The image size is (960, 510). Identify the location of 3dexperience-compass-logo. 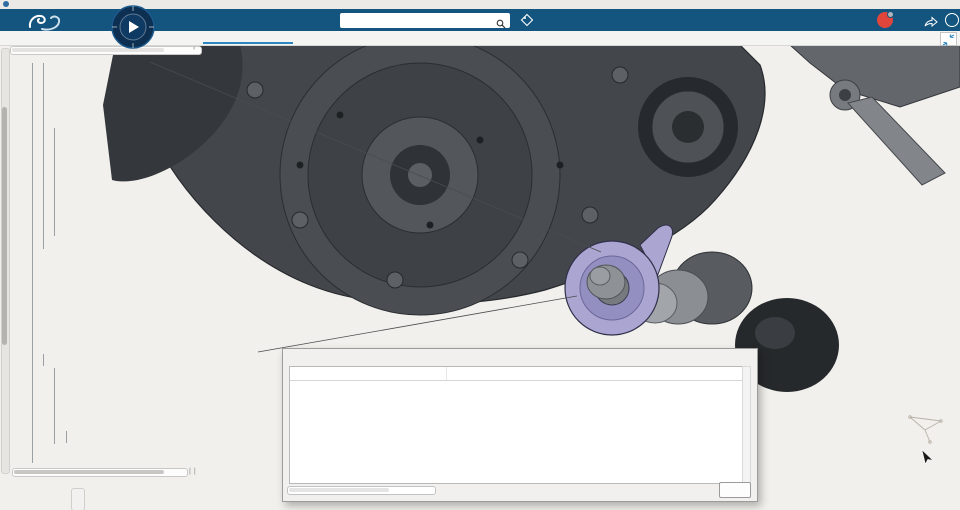
(133, 29).